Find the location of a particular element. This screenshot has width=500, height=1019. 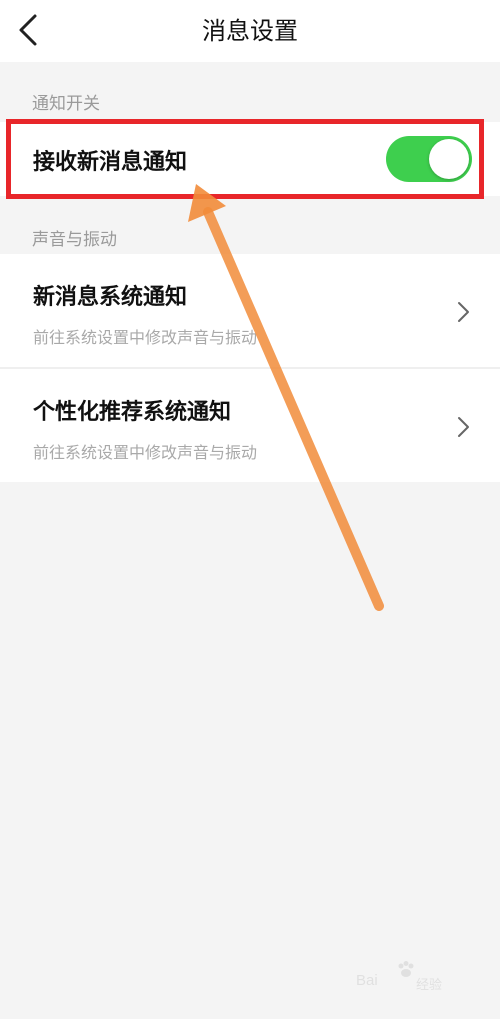

section-label-notification-switch: 通知开关 is located at coordinates (66, 104).